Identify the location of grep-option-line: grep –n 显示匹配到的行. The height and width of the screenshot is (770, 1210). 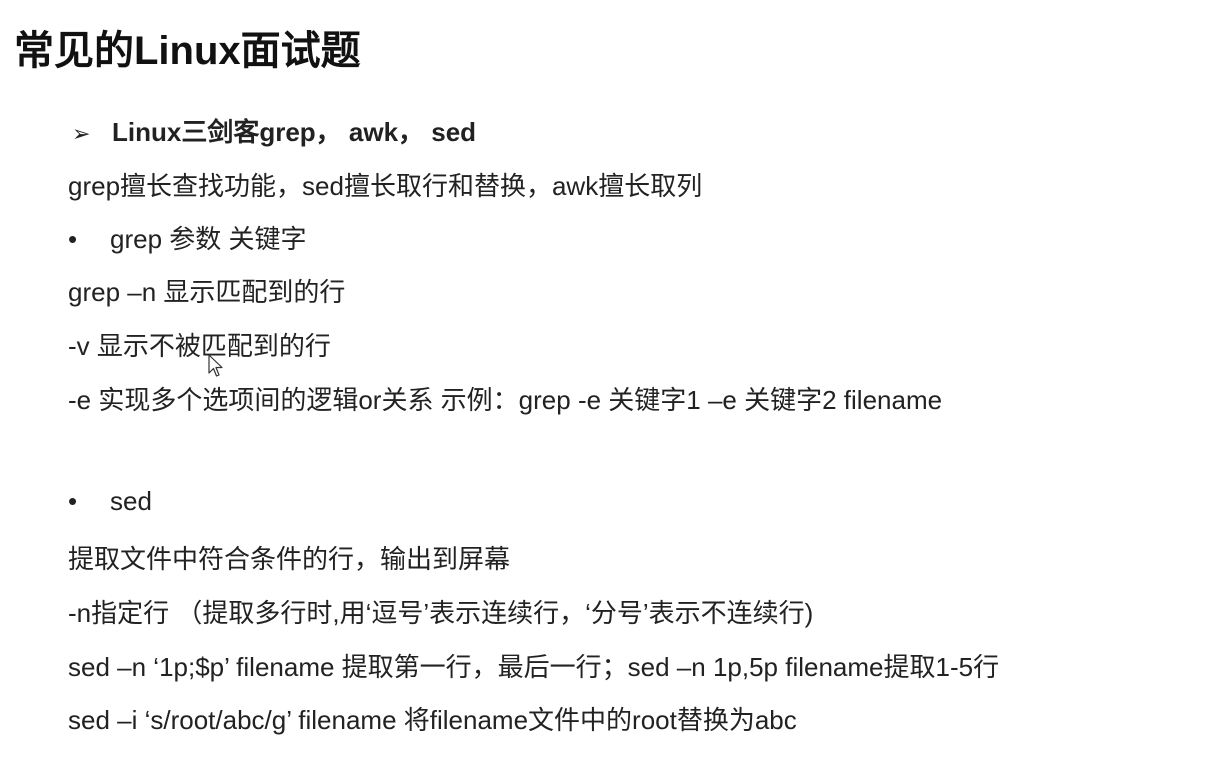
(207, 292).